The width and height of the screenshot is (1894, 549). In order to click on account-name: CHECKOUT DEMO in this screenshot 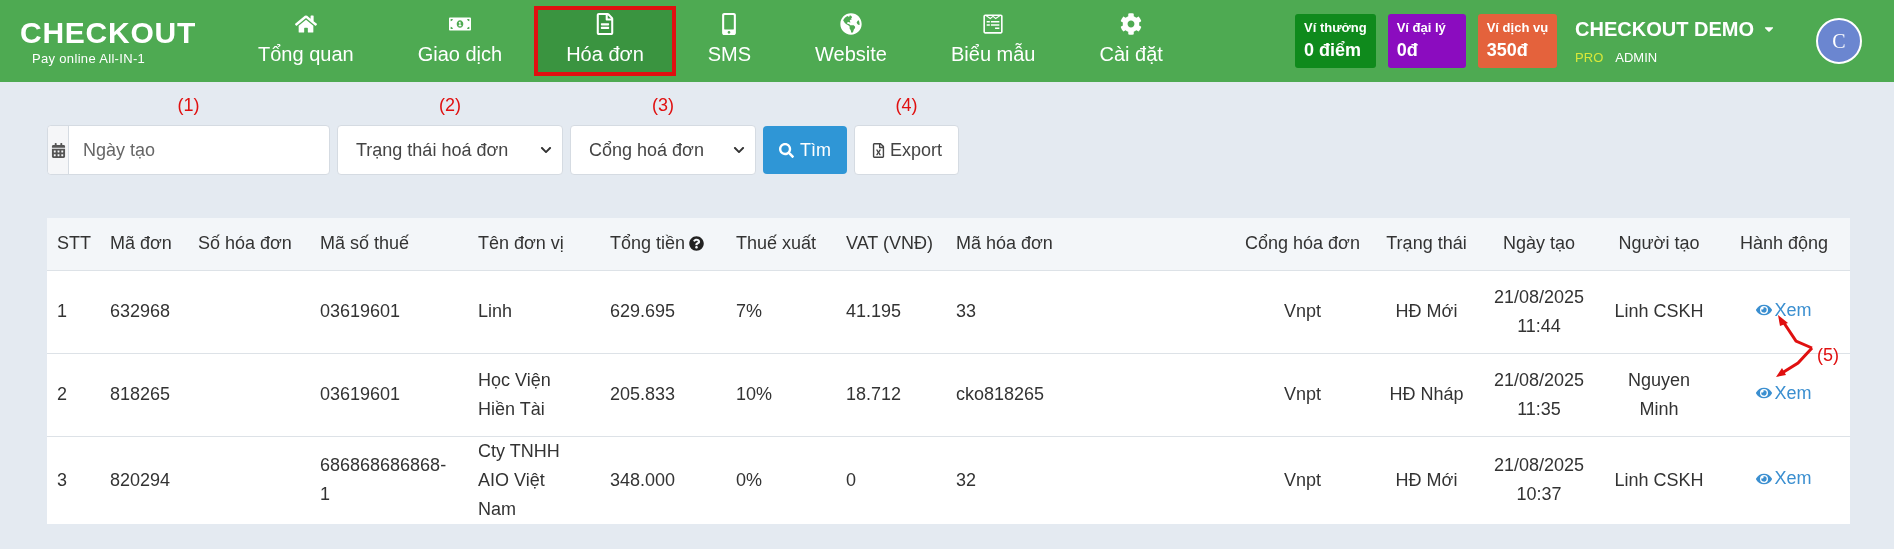, I will do `click(1664, 29)`.